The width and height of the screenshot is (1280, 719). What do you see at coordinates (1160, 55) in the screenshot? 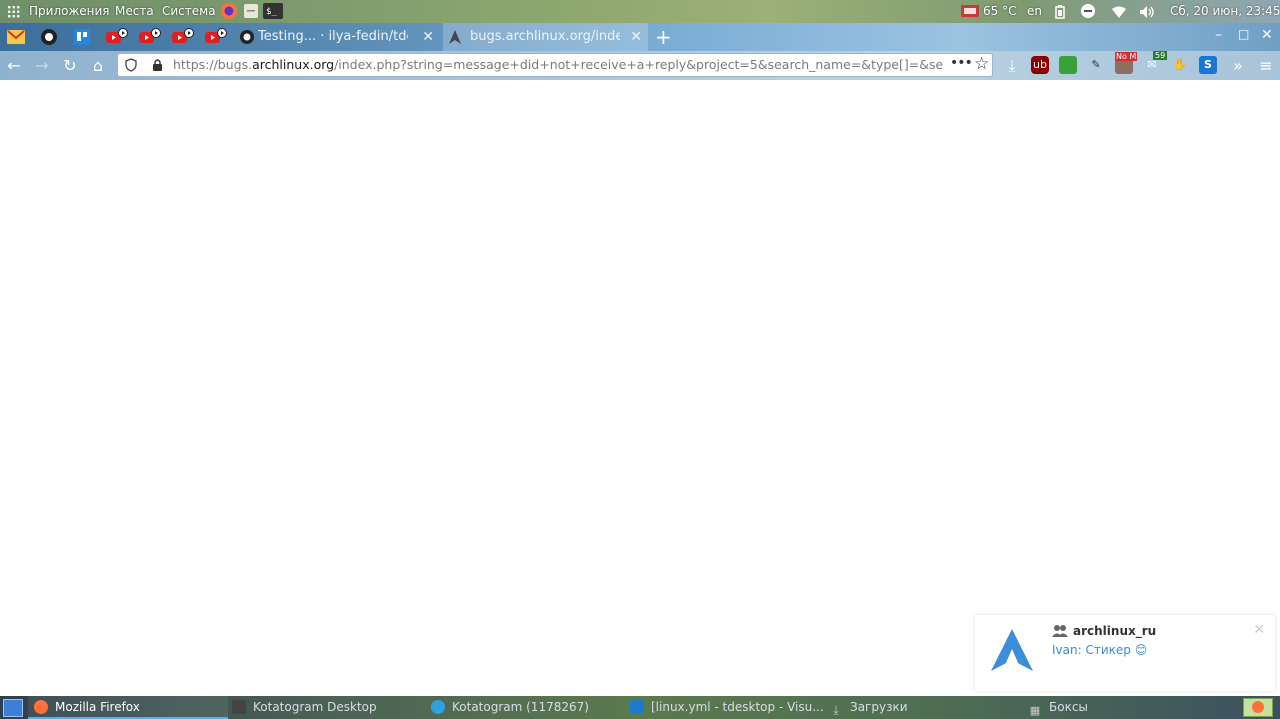
I see `mail-count-badge: 59` at bounding box center [1160, 55].